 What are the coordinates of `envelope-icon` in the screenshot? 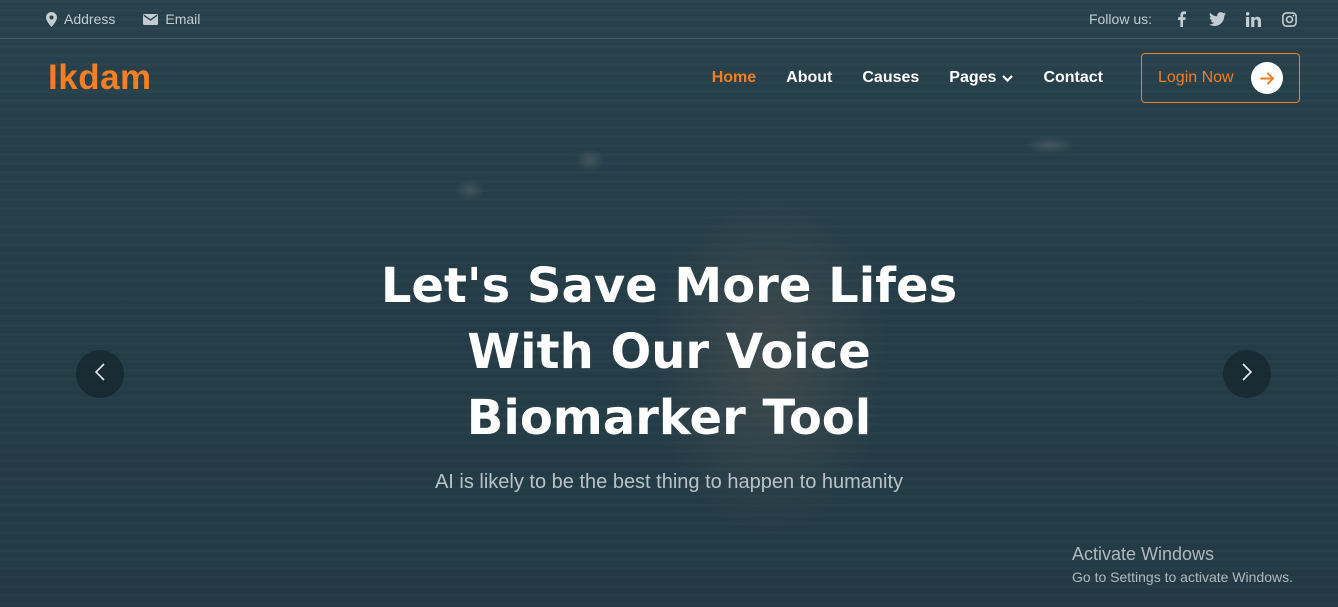 It's located at (151, 19).